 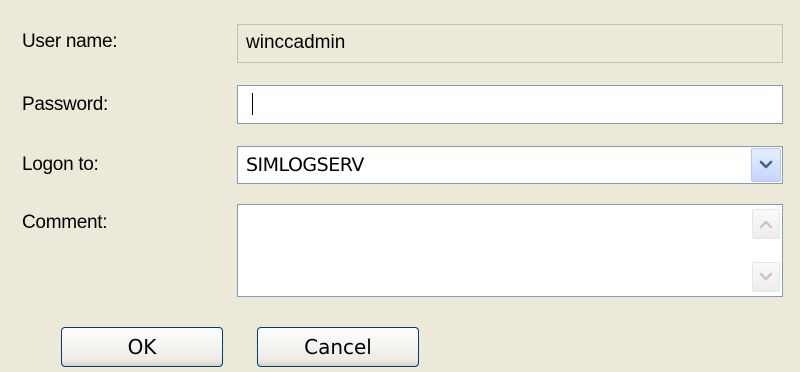 I want to click on username-value: winccadmin, so click(x=296, y=42).